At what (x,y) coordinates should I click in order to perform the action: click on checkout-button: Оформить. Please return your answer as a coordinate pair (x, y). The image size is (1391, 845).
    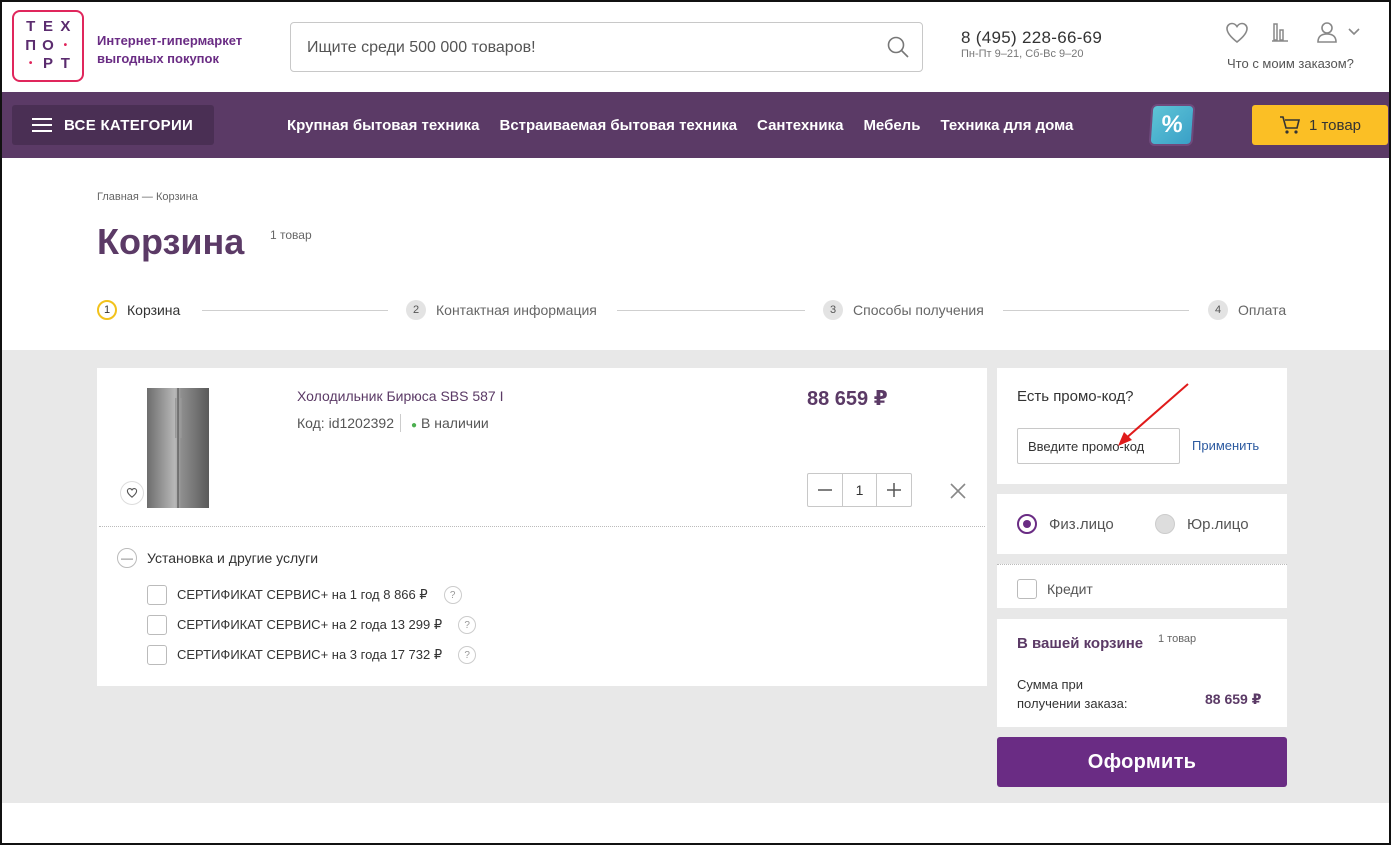
    Looking at the image, I should click on (1142, 762).